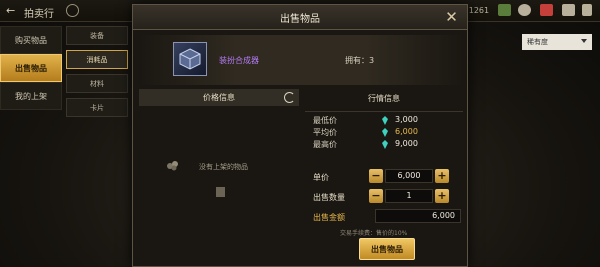 The height and width of the screenshot is (267, 600). I want to click on price-plus-button: +, so click(442, 176).